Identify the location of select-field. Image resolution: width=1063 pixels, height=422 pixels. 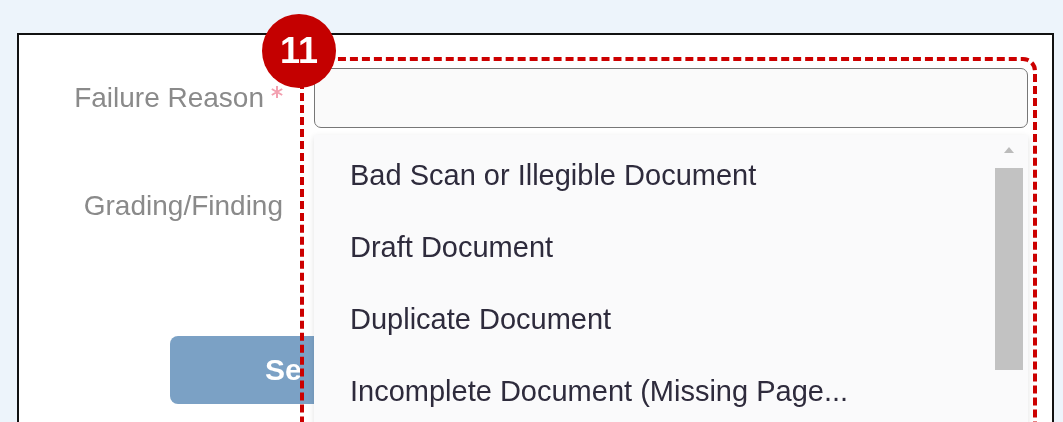
(671, 98).